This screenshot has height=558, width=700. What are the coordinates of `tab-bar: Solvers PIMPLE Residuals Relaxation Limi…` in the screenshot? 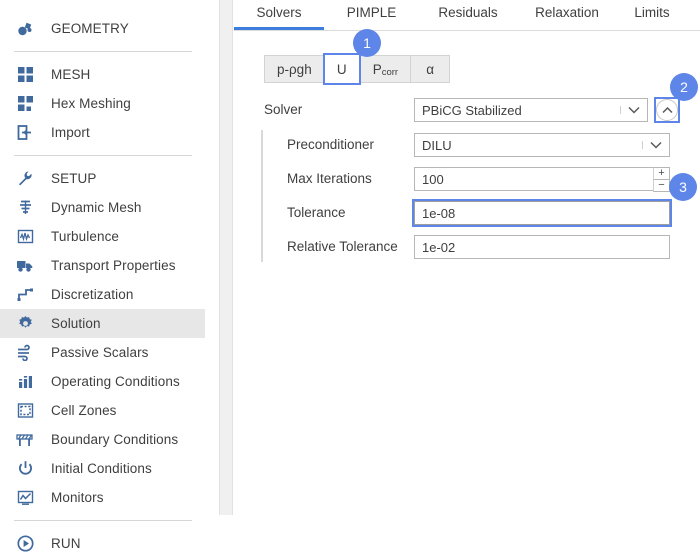 It's located at (467, 15).